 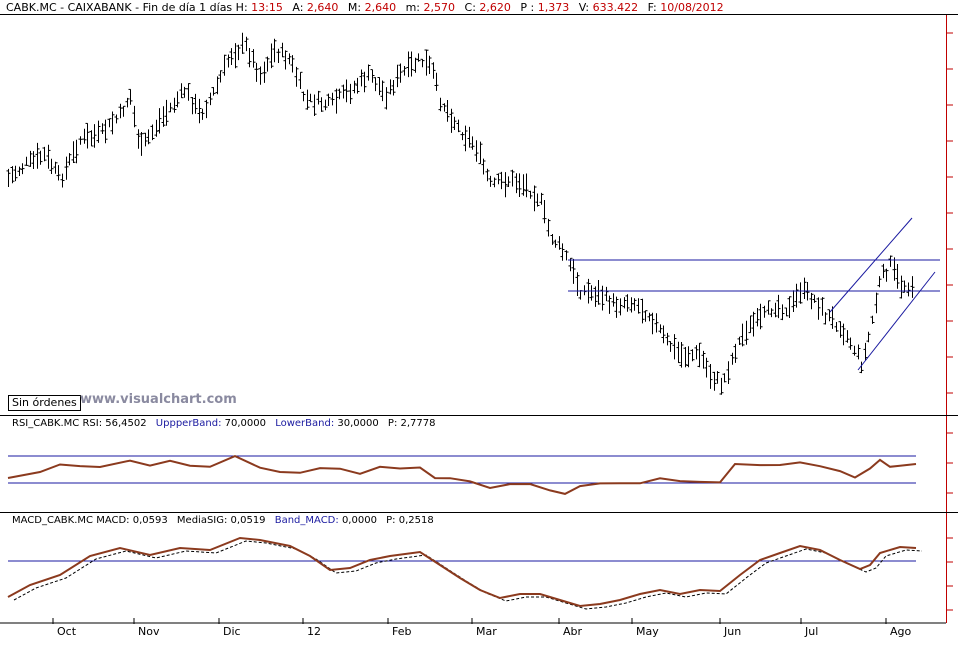 I want to click on macd-line, so click(x=462, y=572).